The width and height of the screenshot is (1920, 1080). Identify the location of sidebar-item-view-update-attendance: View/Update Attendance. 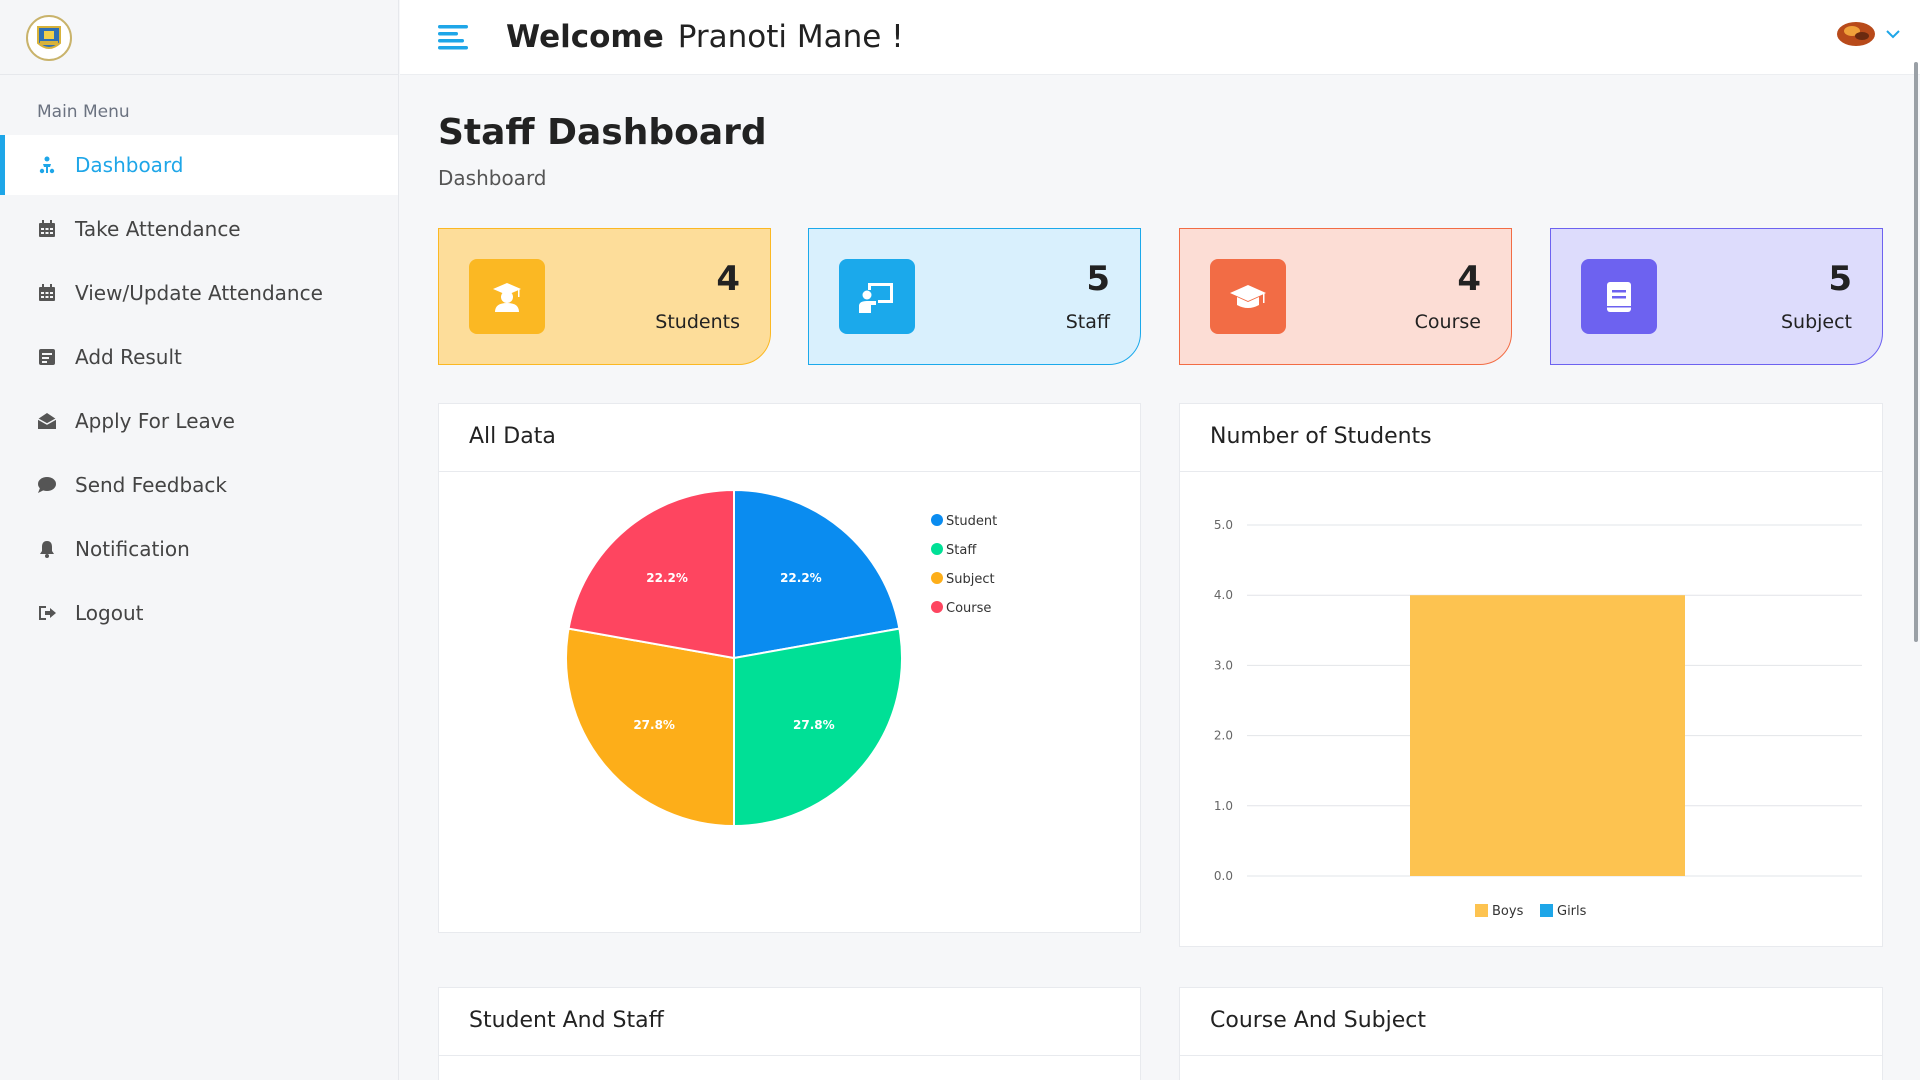
(199, 293).